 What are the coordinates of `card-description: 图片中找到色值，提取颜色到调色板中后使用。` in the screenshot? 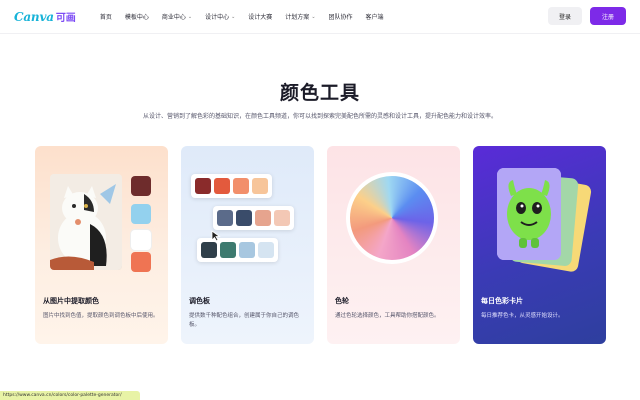 It's located at (101, 316).